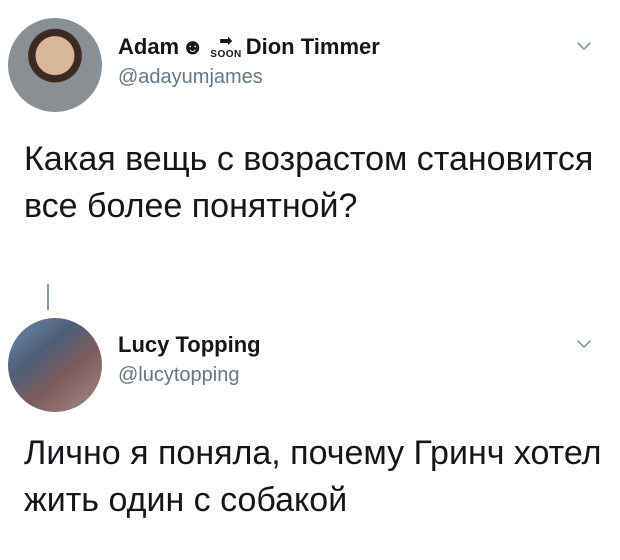 This screenshot has height=560, width=620. I want to click on arrow-icon: ➡, so click(226, 41).